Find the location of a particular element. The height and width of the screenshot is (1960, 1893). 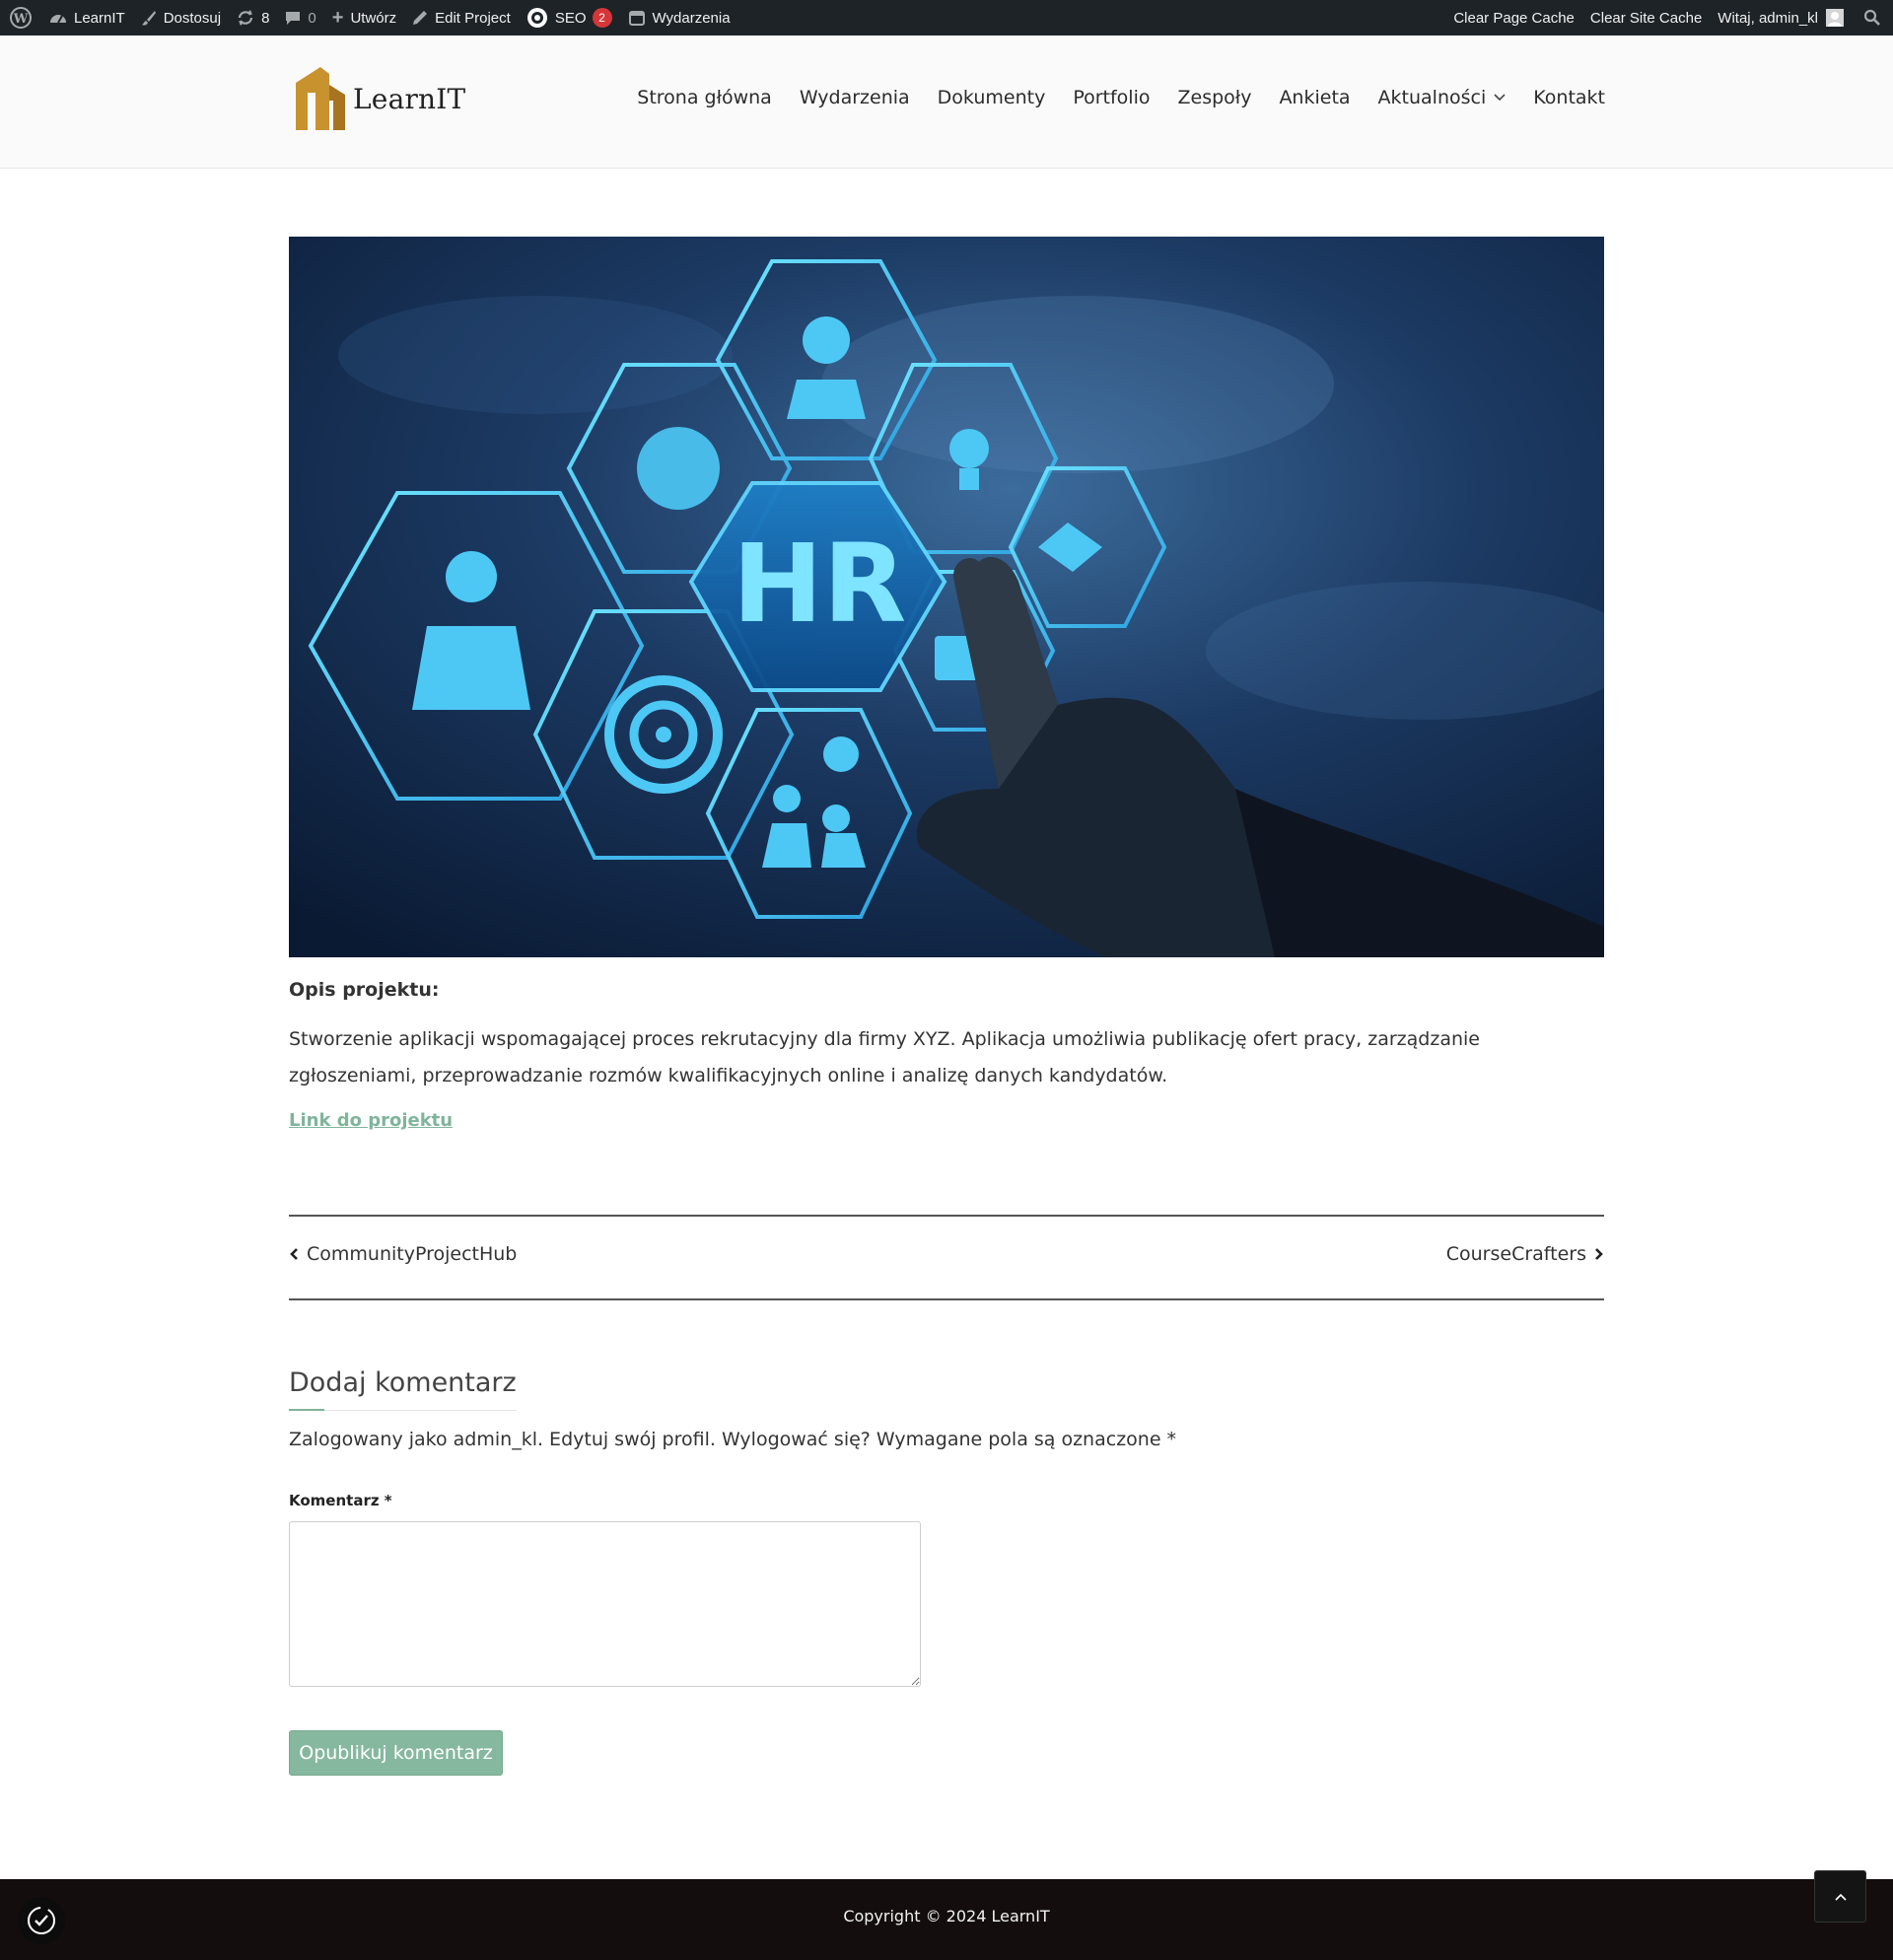

nav-item-portfolio: Portfolio is located at coordinates (1111, 97).